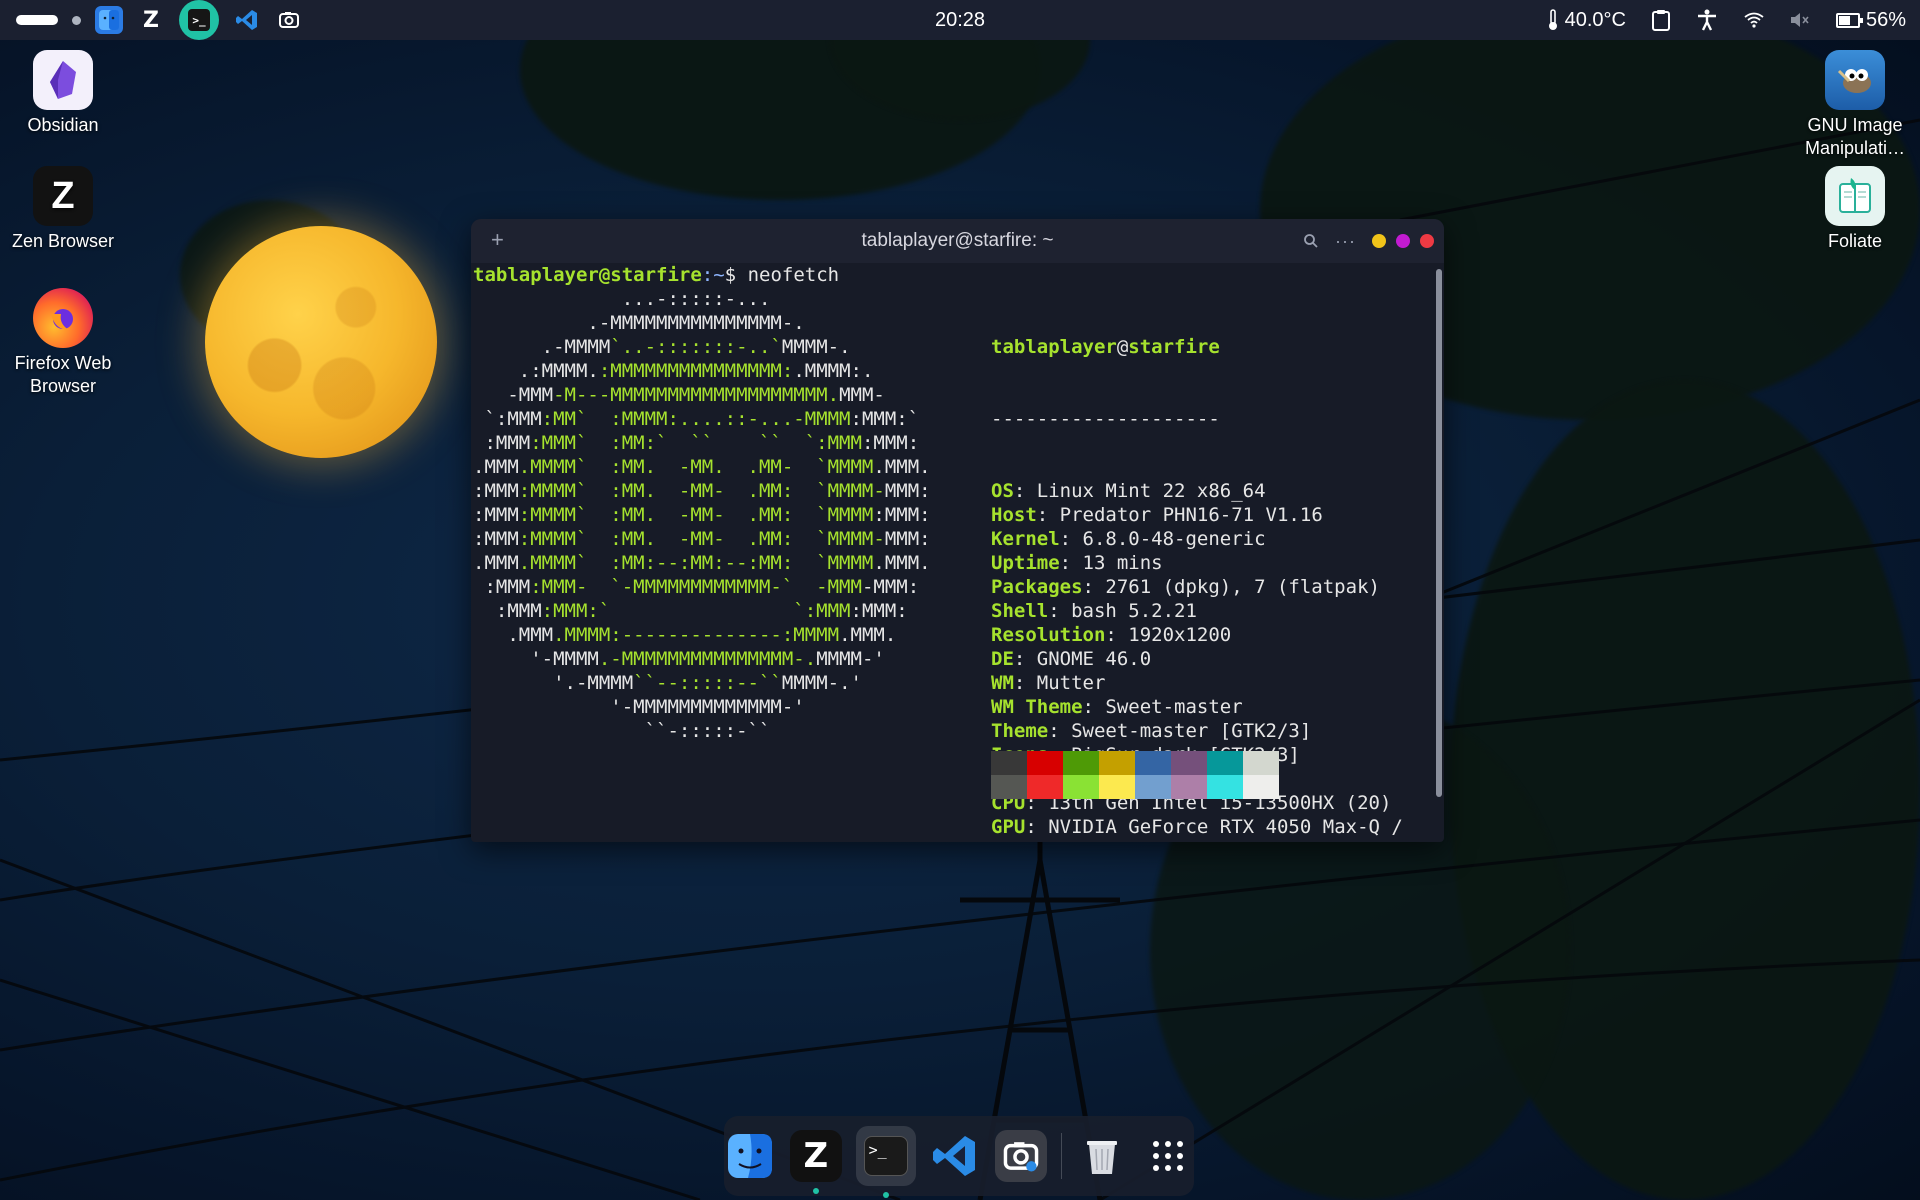  Describe the element at coordinates (956, 1156) in the screenshot. I see `vscode-icon` at that location.